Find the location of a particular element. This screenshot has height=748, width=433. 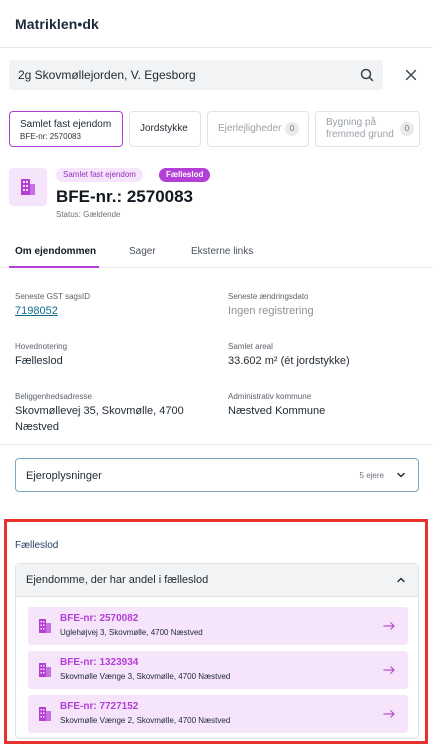

property-icon-box is located at coordinates (28, 187).